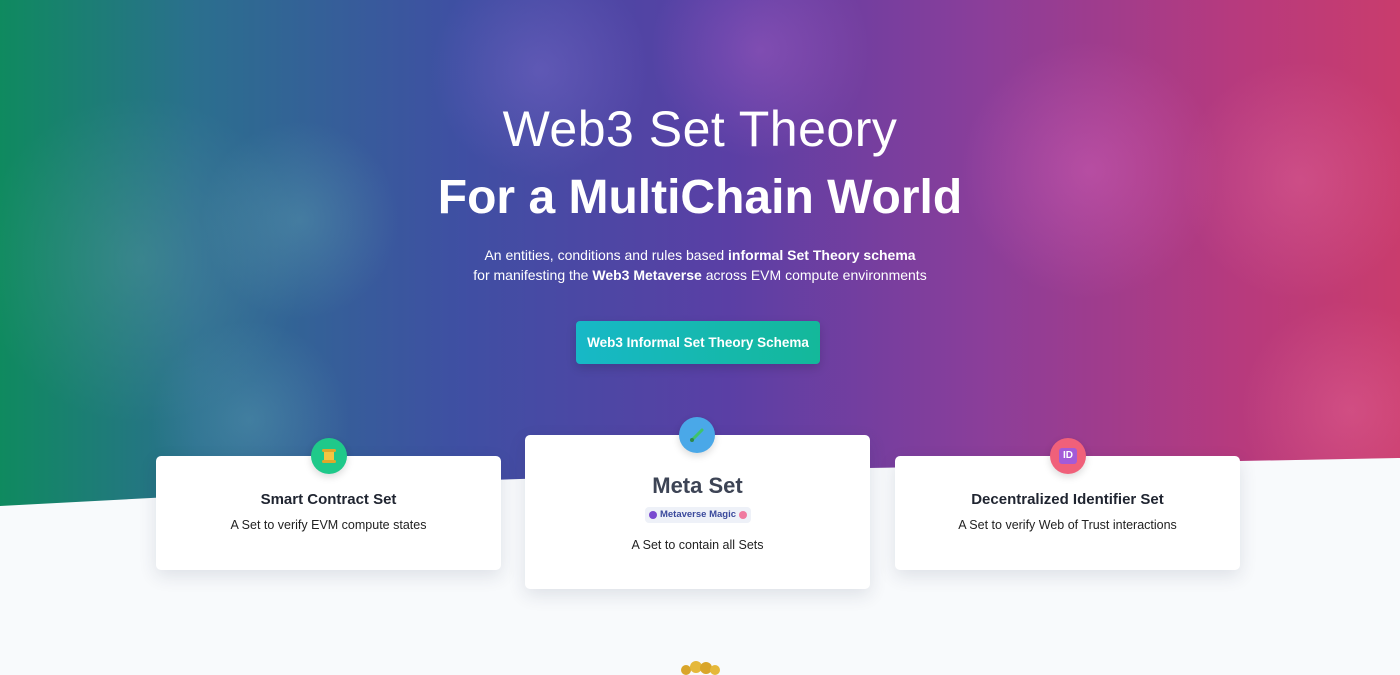 The width and height of the screenshot is (1400, 675). What do you see at coordinates (700, 129) in the screenshot?
I see `hero-title: Web3 Set Theory` at bounding box center [700, 129].